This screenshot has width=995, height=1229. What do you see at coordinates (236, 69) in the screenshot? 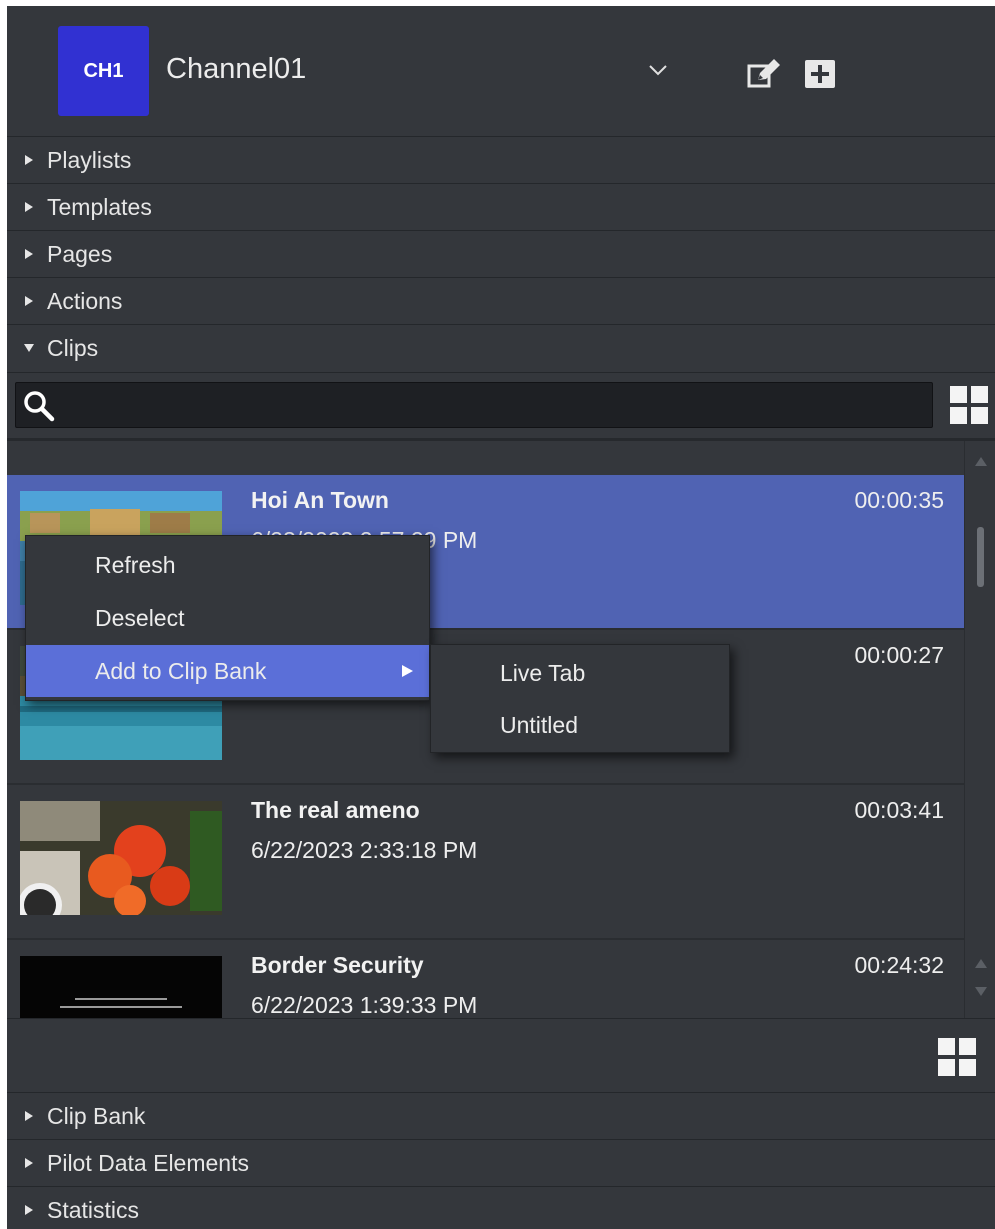
I see `channel-selector: Channel01` at bounding box center [236, 69].